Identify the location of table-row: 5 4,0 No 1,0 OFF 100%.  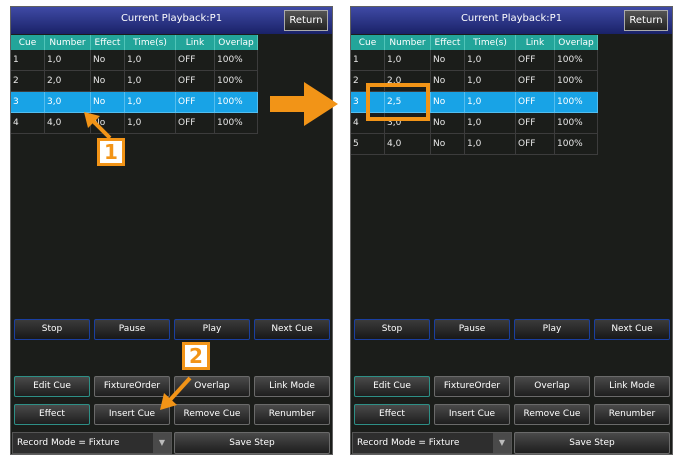
(474, 144).